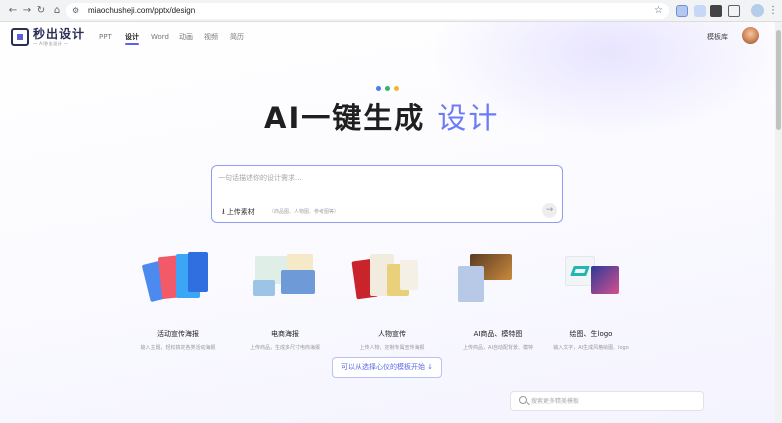  I want to click on search-icon, so click(523, 400).